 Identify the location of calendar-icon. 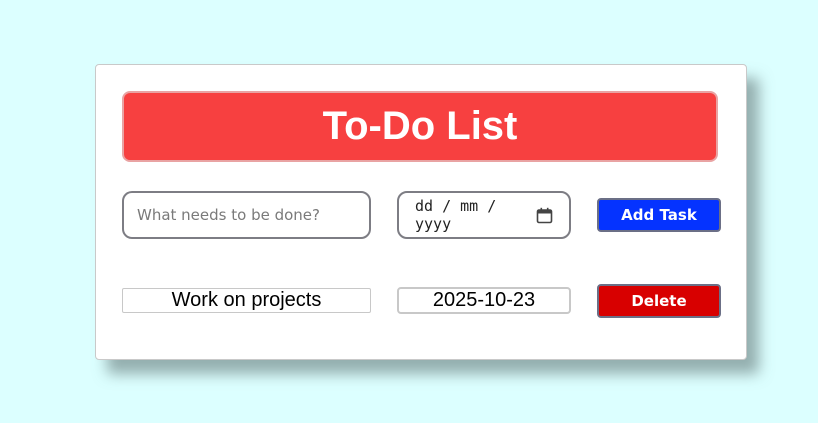
(544, 215).